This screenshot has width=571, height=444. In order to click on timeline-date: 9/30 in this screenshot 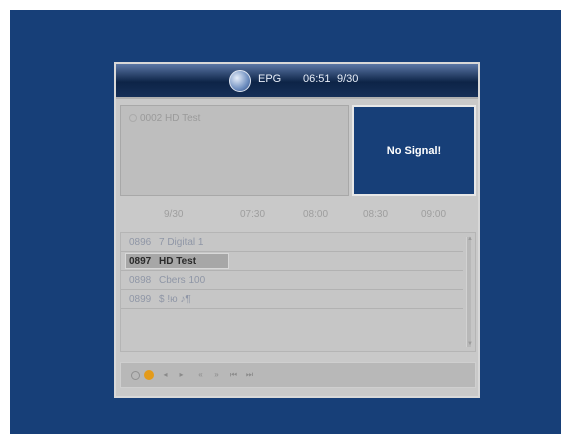, I will do `click(174, 214)`.